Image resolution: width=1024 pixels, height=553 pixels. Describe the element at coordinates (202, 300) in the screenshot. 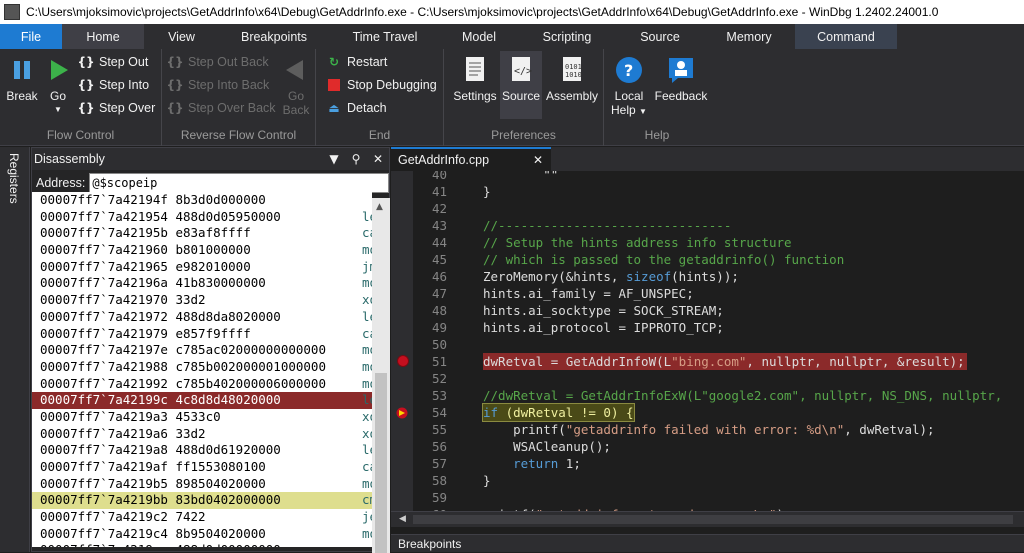

I see `disassembly-row: 00007ff7`7a421970 33d2 xo` at that location.